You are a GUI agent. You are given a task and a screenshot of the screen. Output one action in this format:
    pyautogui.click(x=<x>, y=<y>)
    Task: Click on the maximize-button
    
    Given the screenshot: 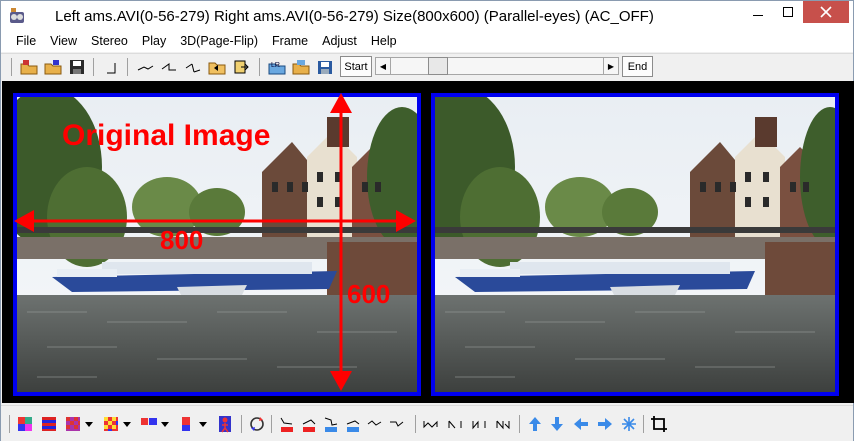 What is the action you would take?
    pyautogui.click(x=788, y=12)
    